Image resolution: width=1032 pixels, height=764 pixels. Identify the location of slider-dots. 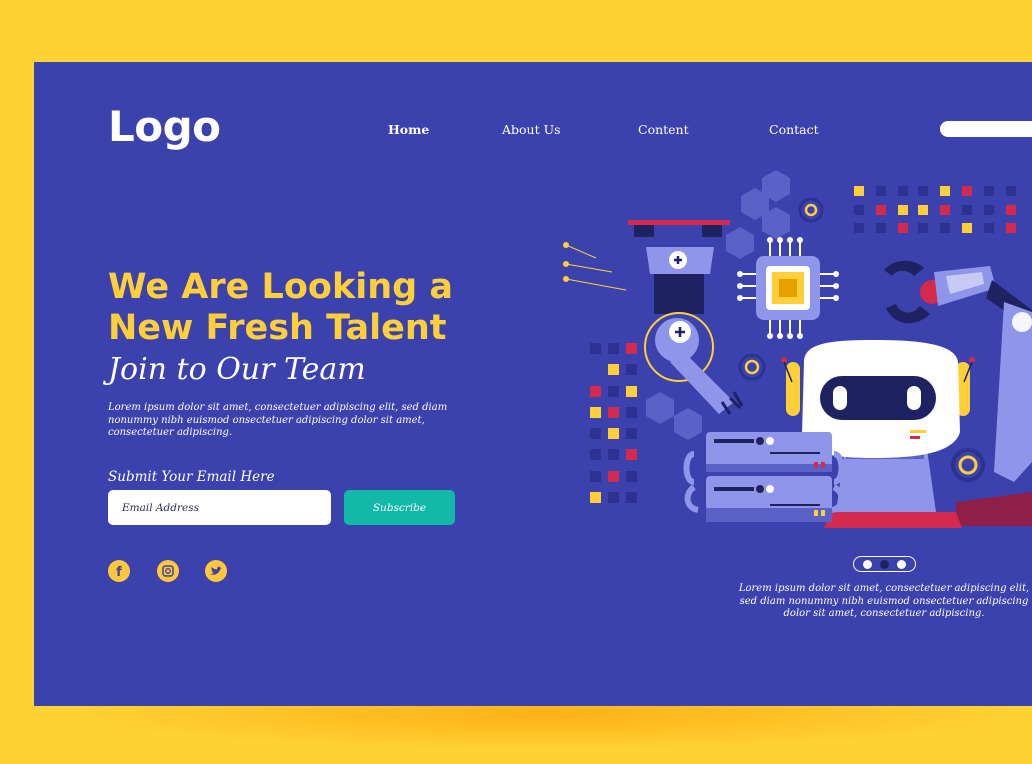
(884, 564).